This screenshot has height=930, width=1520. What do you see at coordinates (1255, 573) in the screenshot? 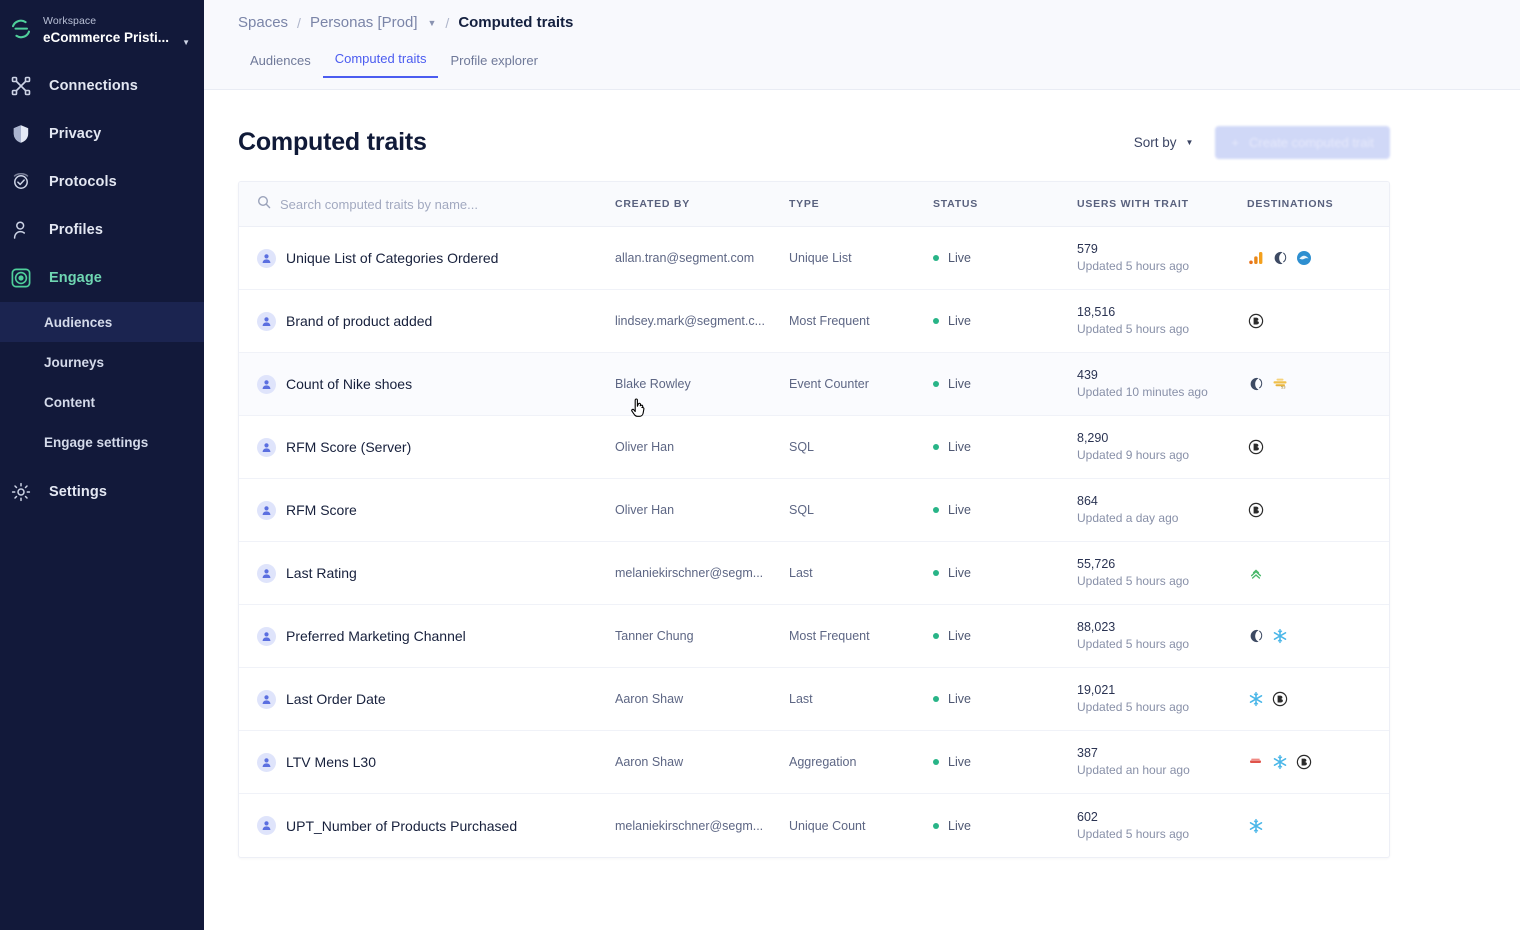
I see `green-tree-icon` at bounding box center [1255, 573].